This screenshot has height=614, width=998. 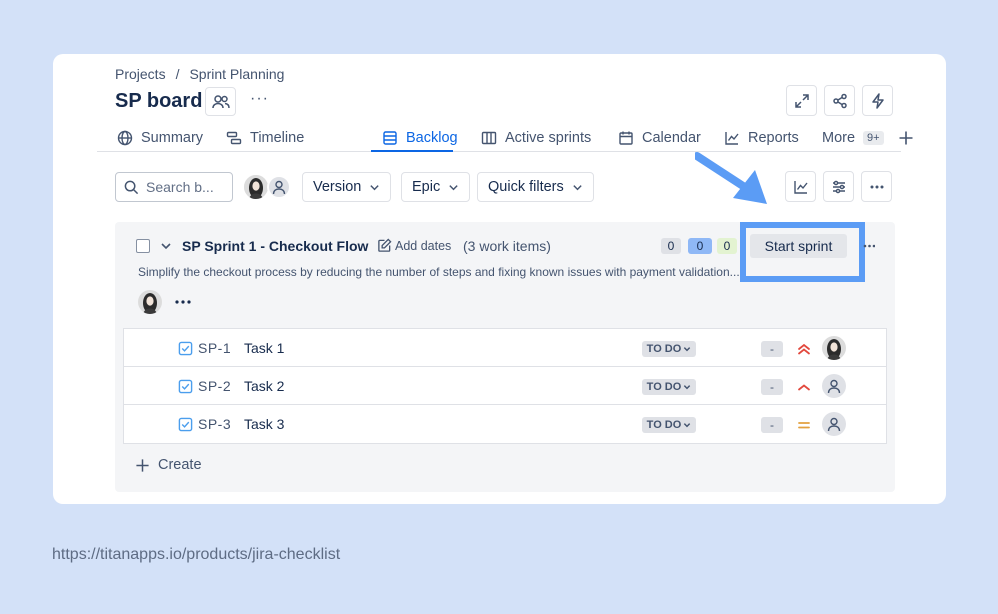 I want to click on page-title: SP board, so click(x=159, y=101).